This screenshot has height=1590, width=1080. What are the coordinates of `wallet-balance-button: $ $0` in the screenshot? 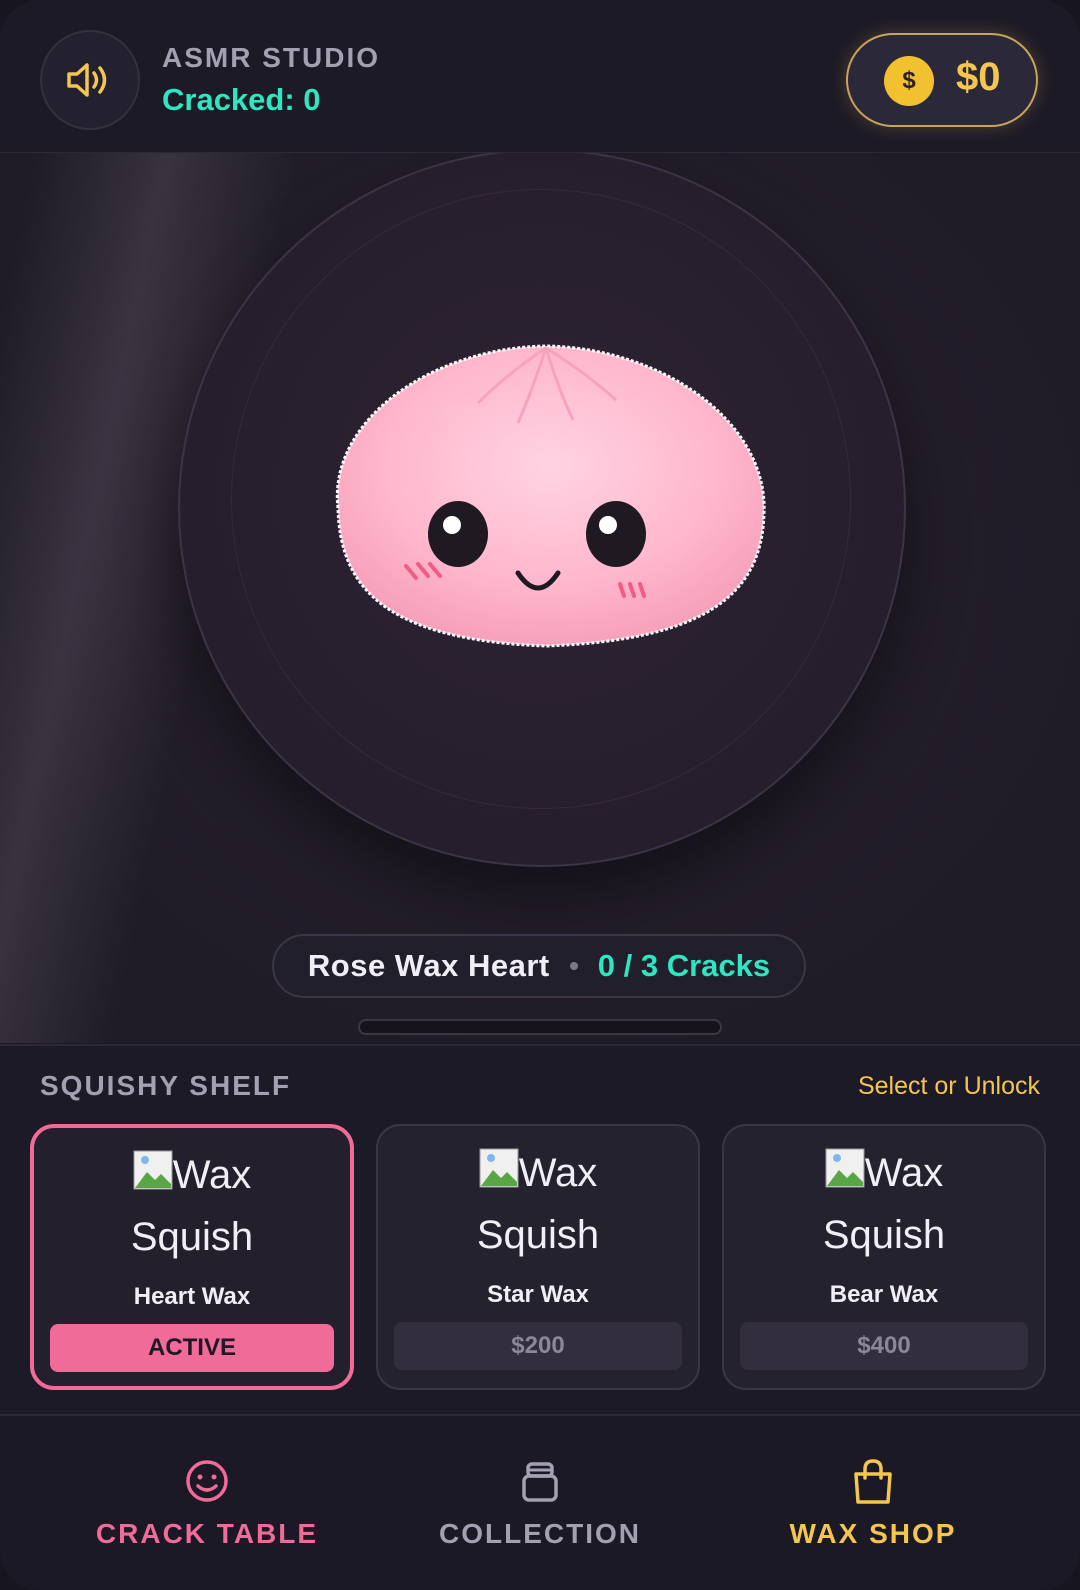 It's located at (942, 80).